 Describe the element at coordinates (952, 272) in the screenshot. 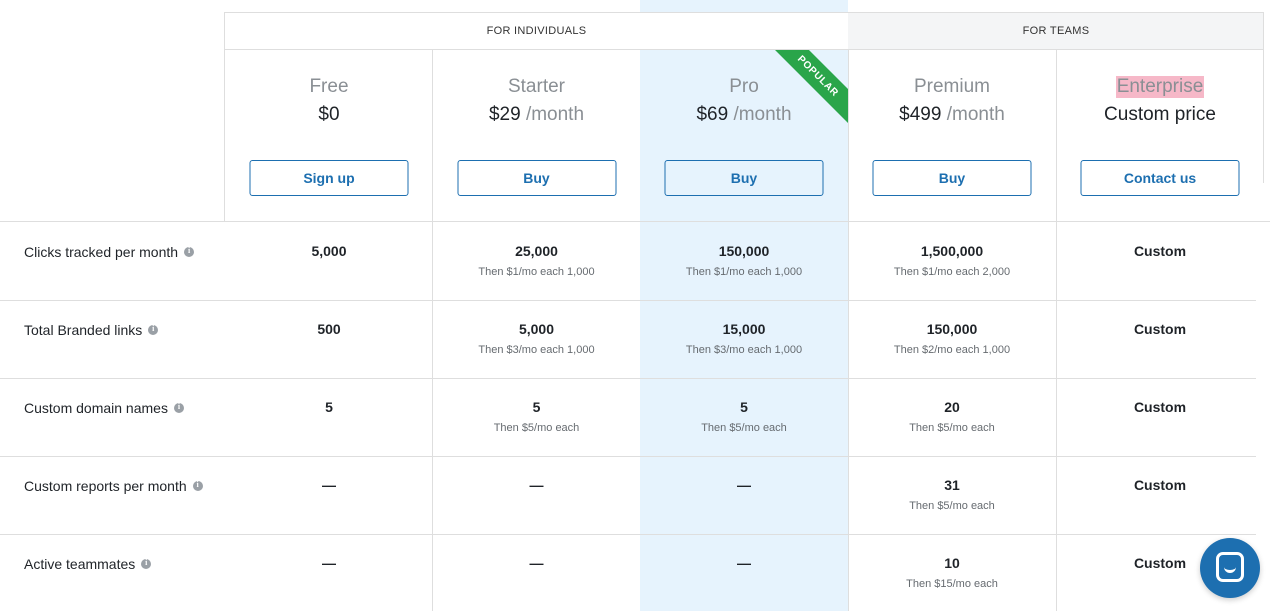

I see `cell-subtext: Then $1/mo each 2,000` at that location.